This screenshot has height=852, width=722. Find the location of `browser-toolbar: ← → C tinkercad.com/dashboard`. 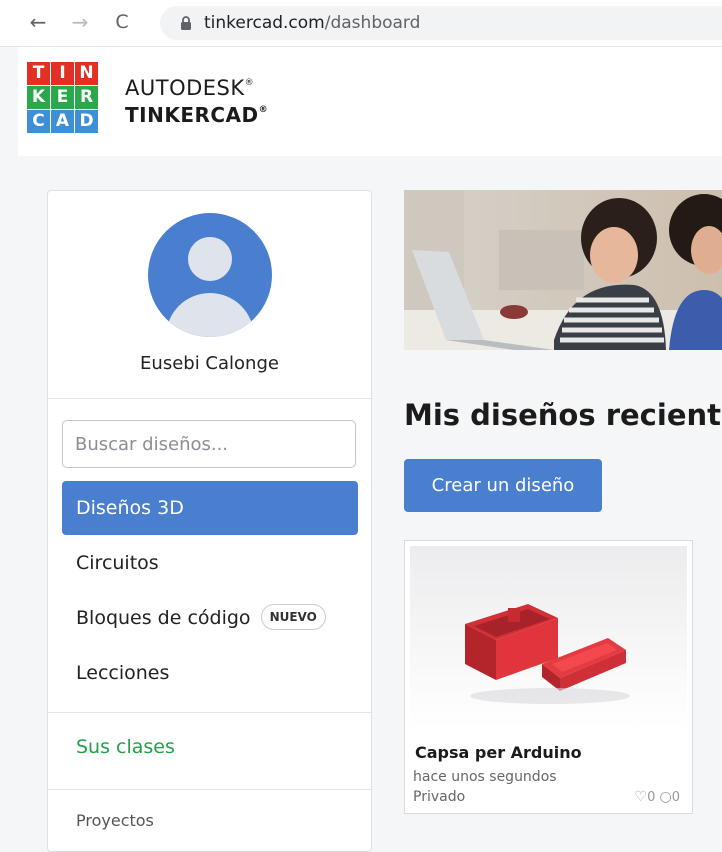

browser-toolbar: ← → C tinkercad.com/dashboard is located at coordinates (361, 23).